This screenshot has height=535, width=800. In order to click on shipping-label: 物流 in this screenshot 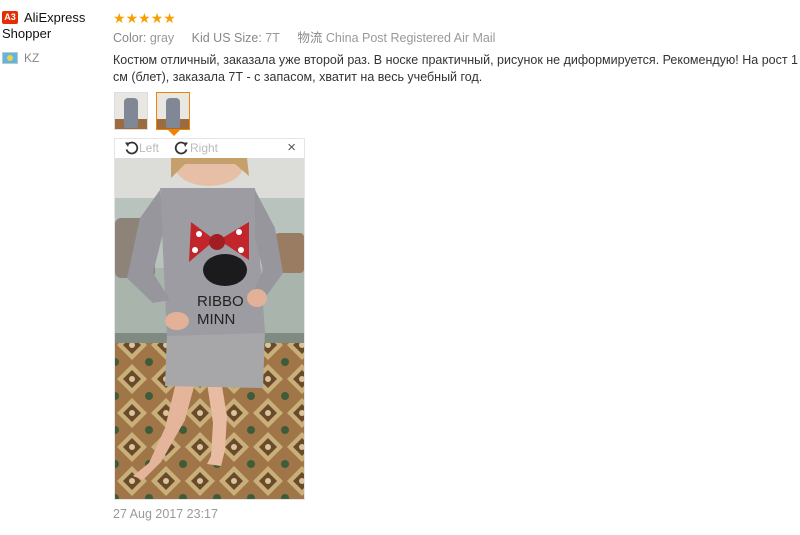, I will do `click(310, 38)`.